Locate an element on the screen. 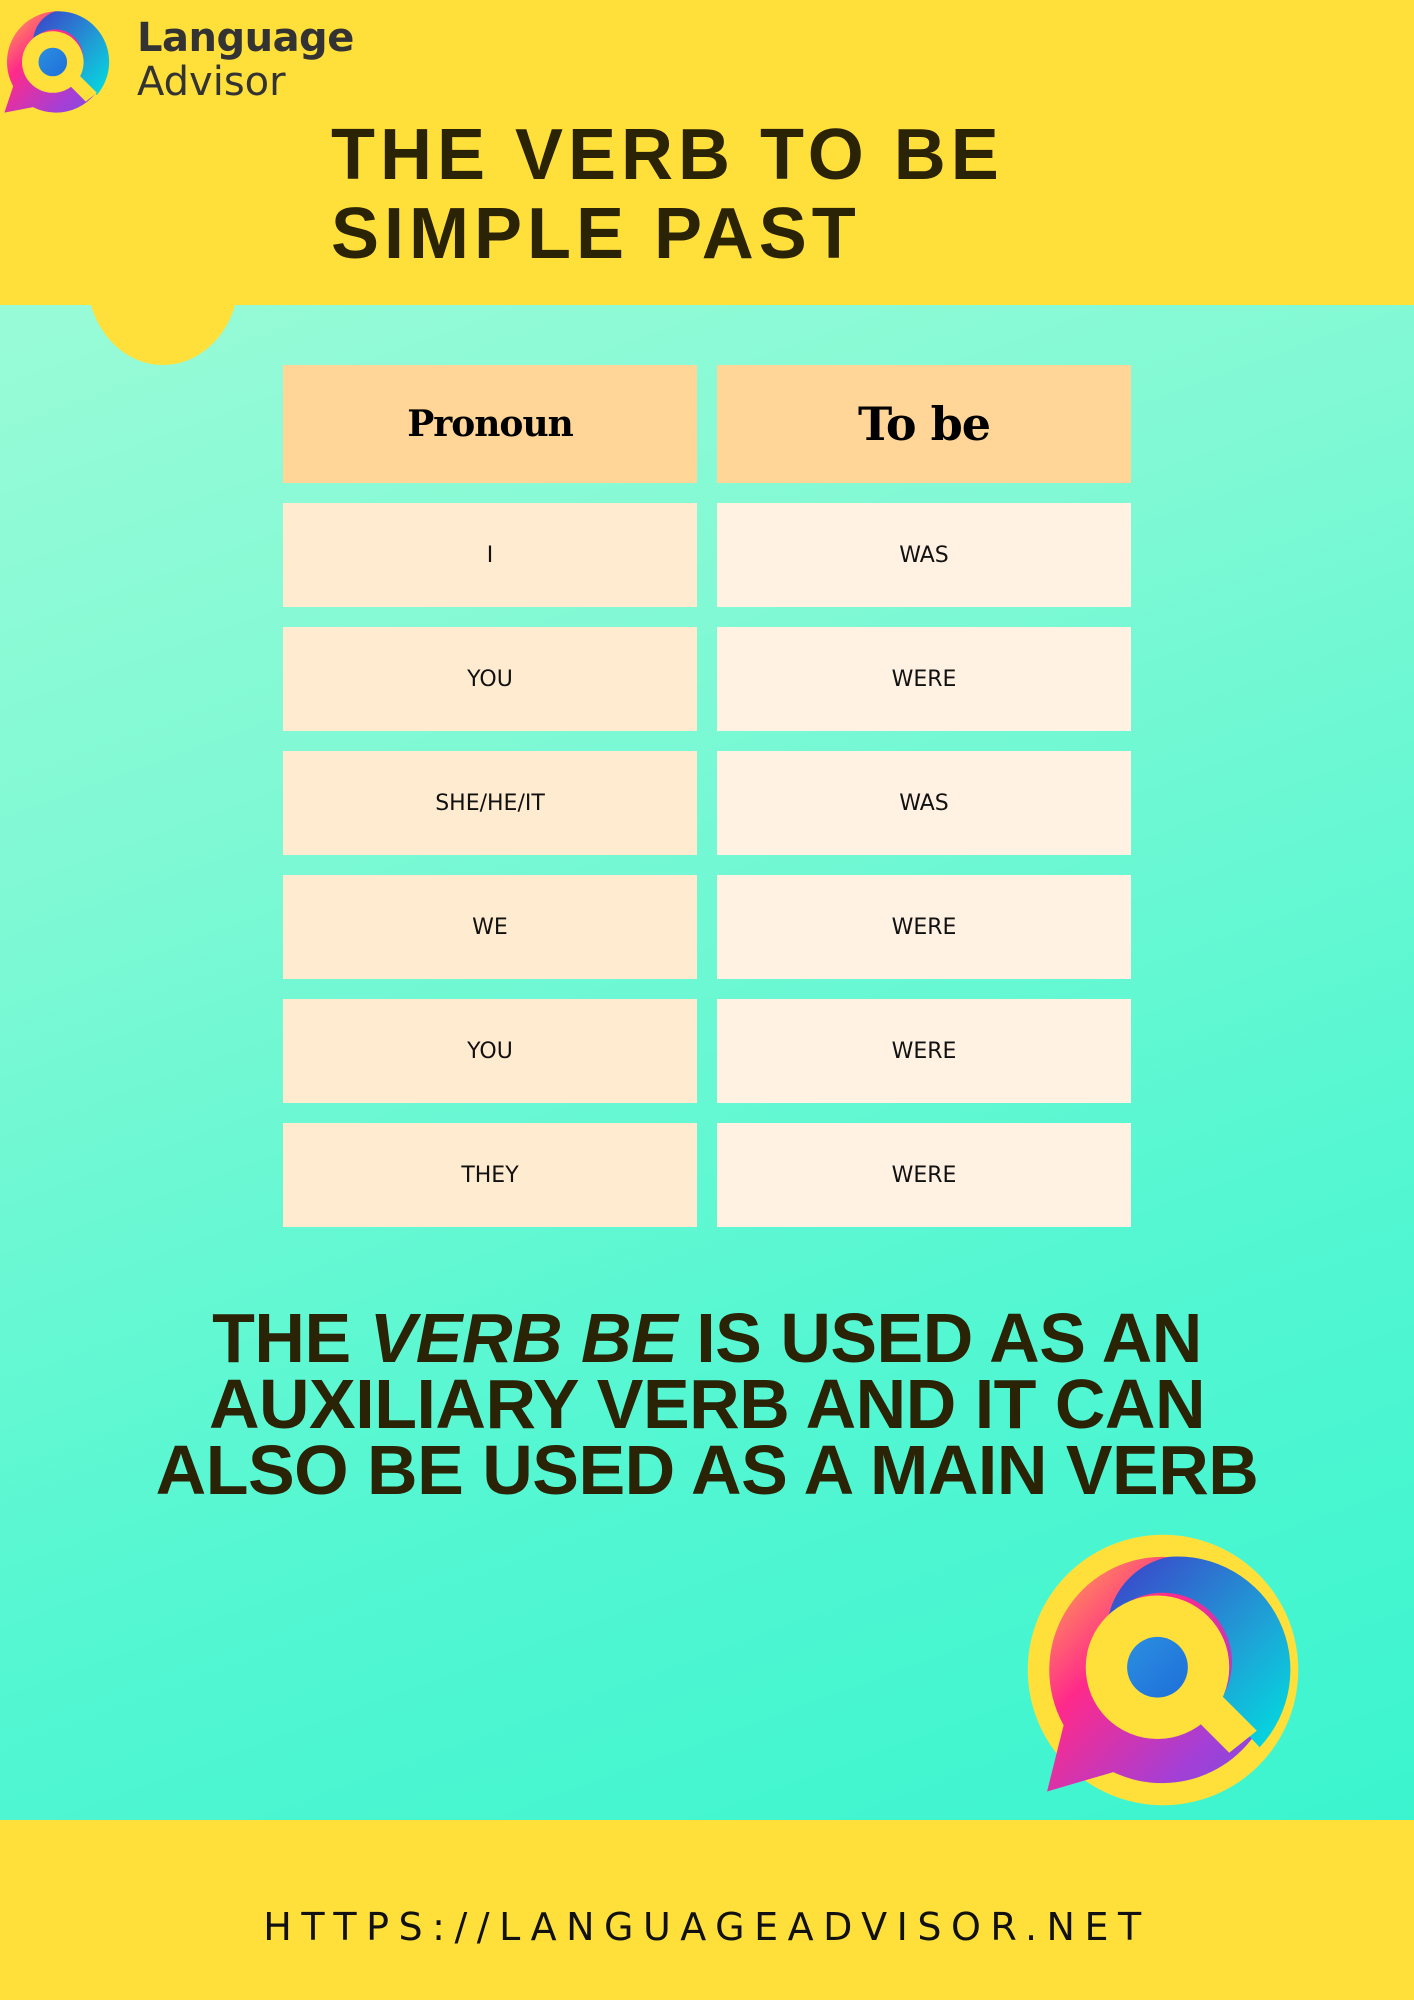 The image size is (1414, 2000). footer-banner: HTTPS://LANGUAGEADVISOR.NET is located at coordinates (707, 1910).